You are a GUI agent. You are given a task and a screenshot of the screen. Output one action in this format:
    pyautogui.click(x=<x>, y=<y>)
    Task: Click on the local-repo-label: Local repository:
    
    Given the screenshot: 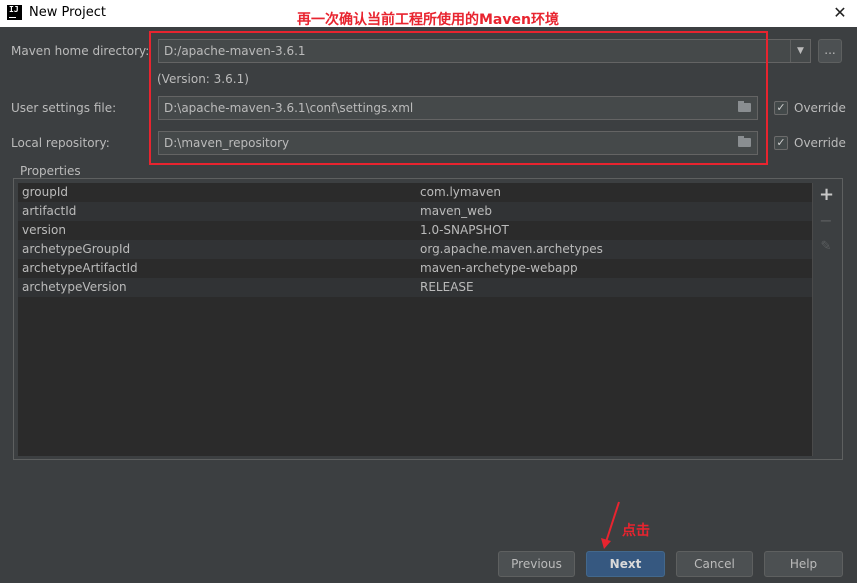 What is the action you would take?
    pyautogui.click(x=60, y=143)
    